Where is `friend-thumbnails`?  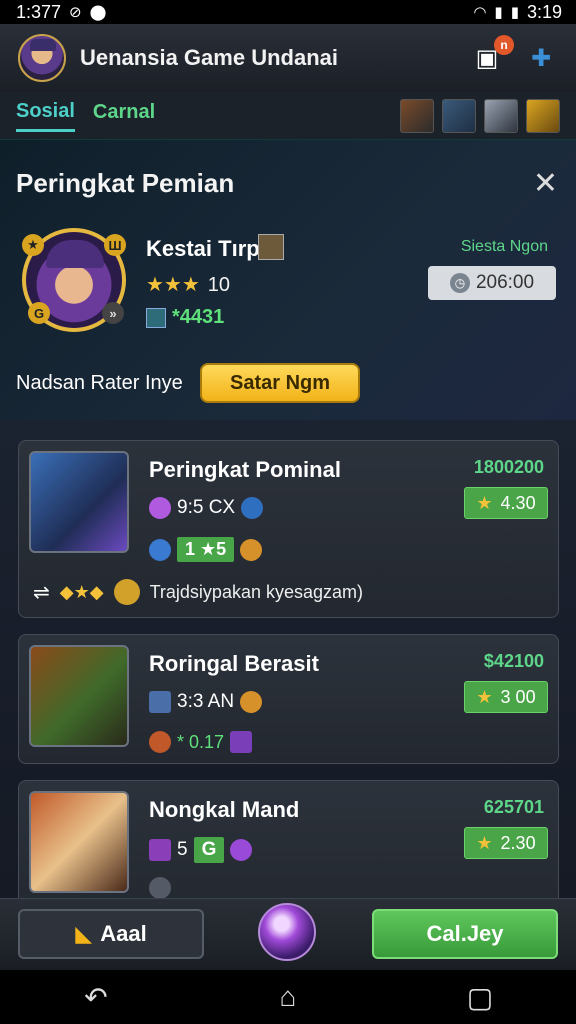 friend-thumbnails is located at coordinates (480, 115).